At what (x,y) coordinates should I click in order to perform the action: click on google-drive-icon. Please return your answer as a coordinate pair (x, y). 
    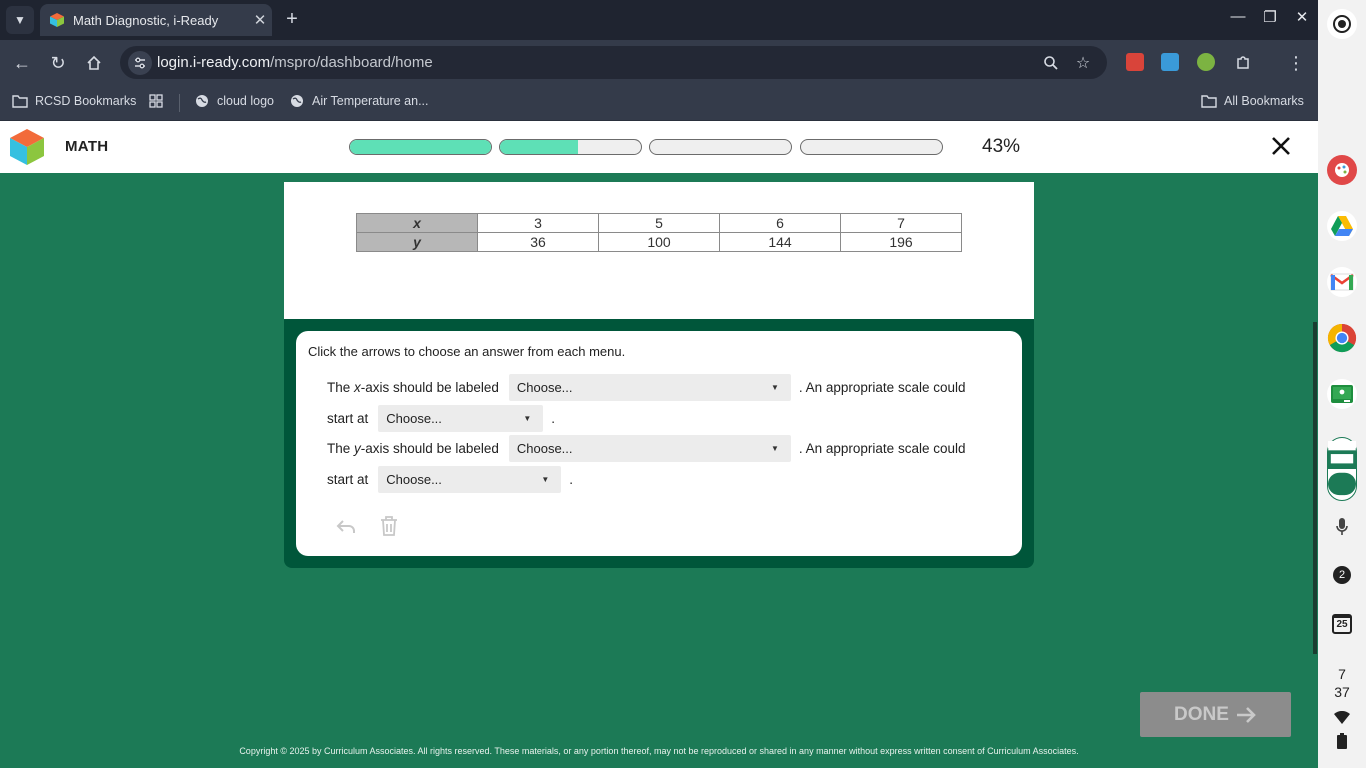
    Looking at the image, I should click on (1342, 226).